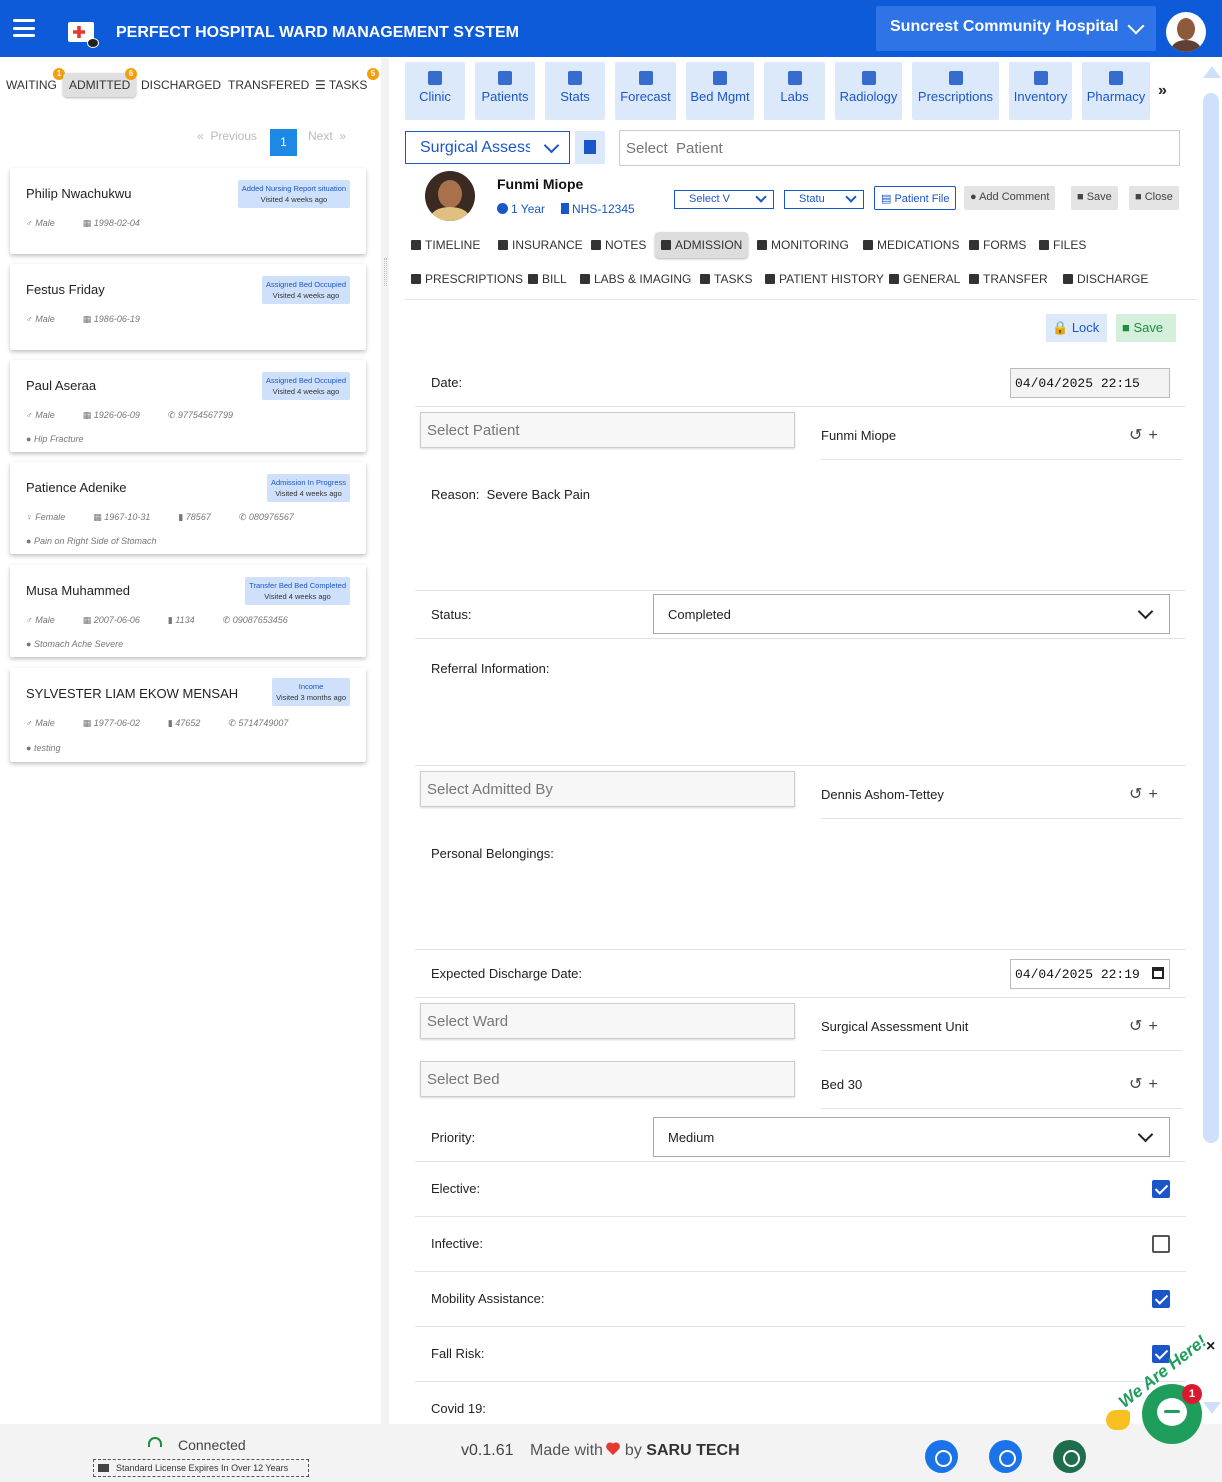 This screenshot has height=1482, width=1222. What do you see at coordinates (770, 279) in the screenshot?
I see `history-icon` at bounding box center [770, 279].